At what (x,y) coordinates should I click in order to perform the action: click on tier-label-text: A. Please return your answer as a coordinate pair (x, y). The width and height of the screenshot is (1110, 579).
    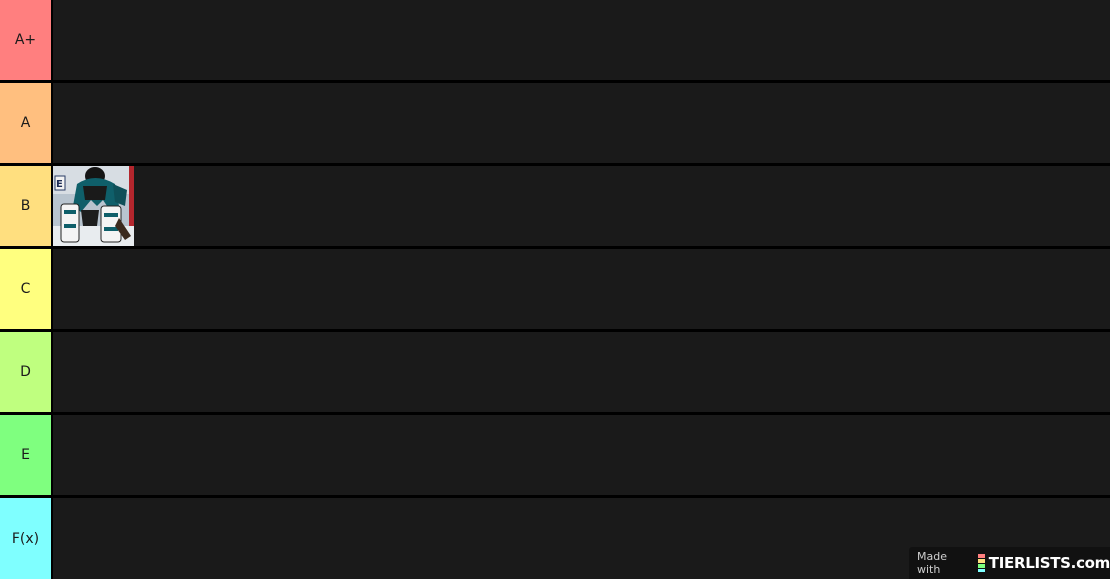
    Looking at the image, I should click on (25, 123).